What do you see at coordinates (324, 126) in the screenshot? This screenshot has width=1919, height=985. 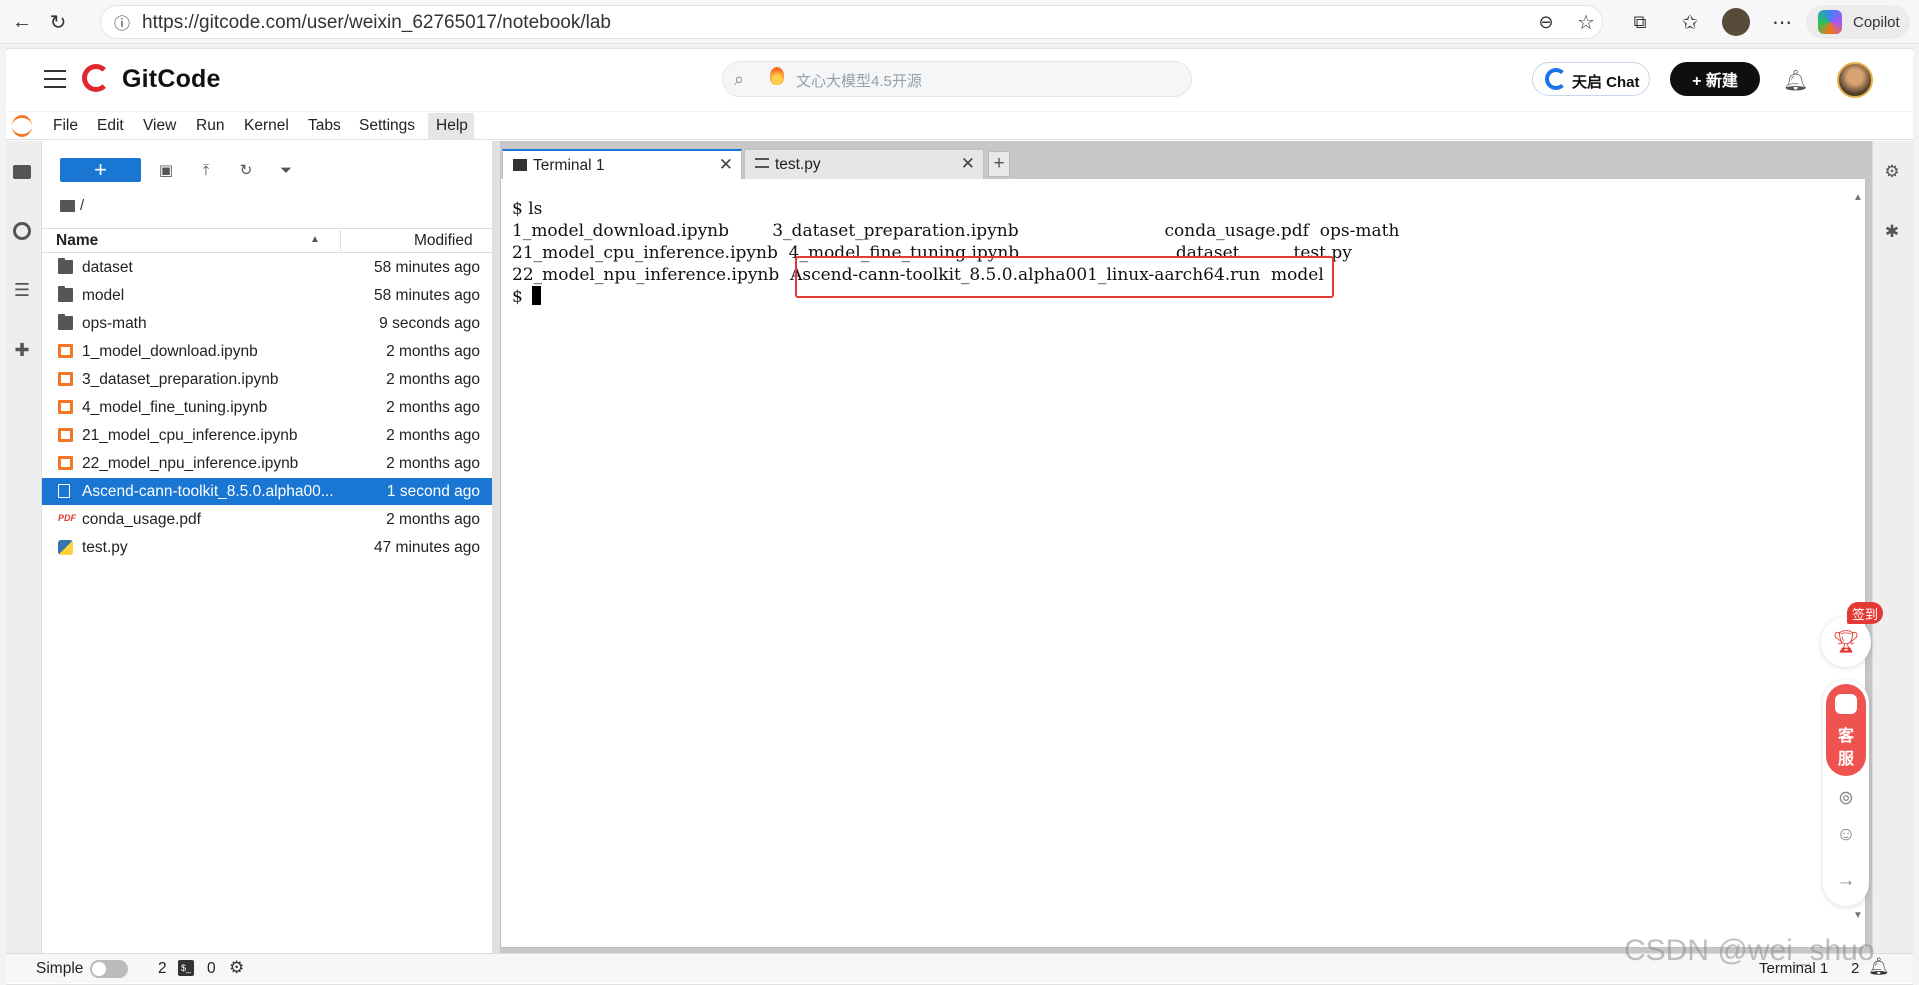 I see `menu-tabs: Tabs` at bounding box center [324, 126].